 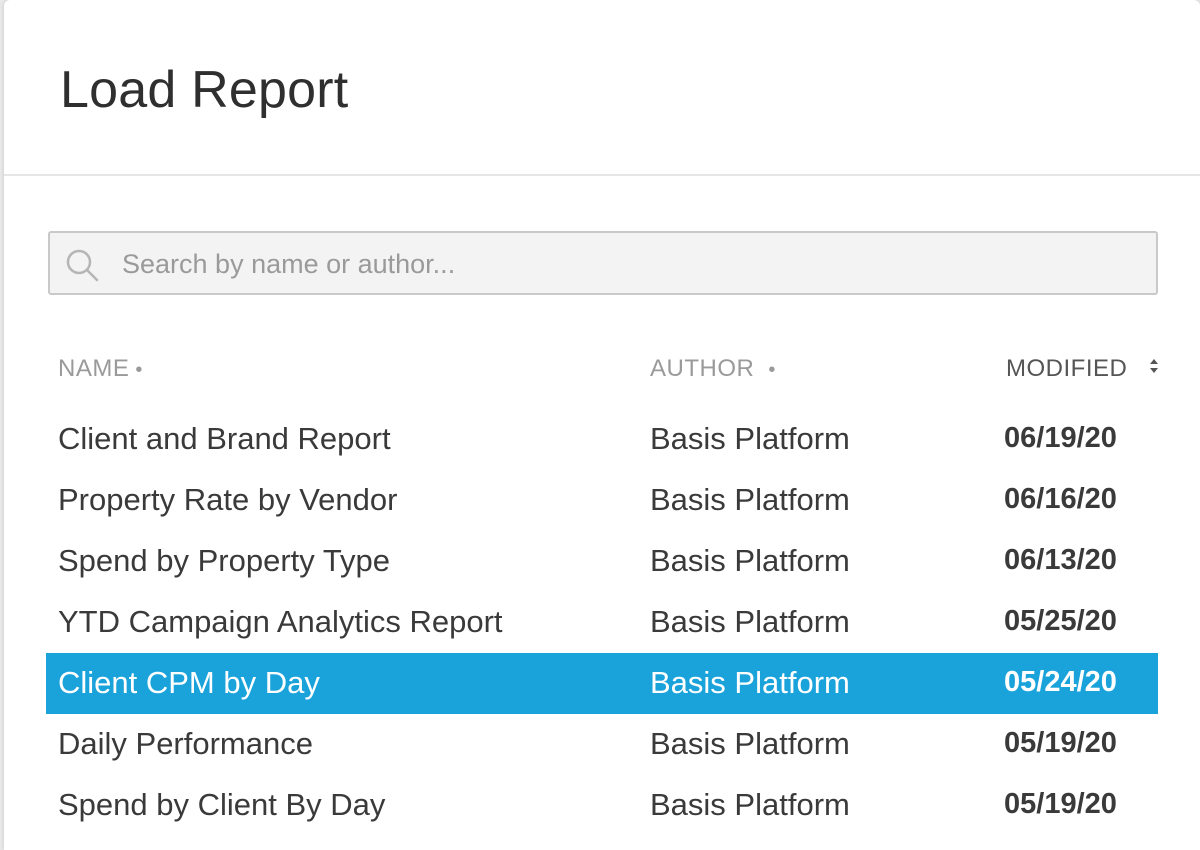 I want to click on report-modified-date: 06/19/20, so click(x=1060, y=438).